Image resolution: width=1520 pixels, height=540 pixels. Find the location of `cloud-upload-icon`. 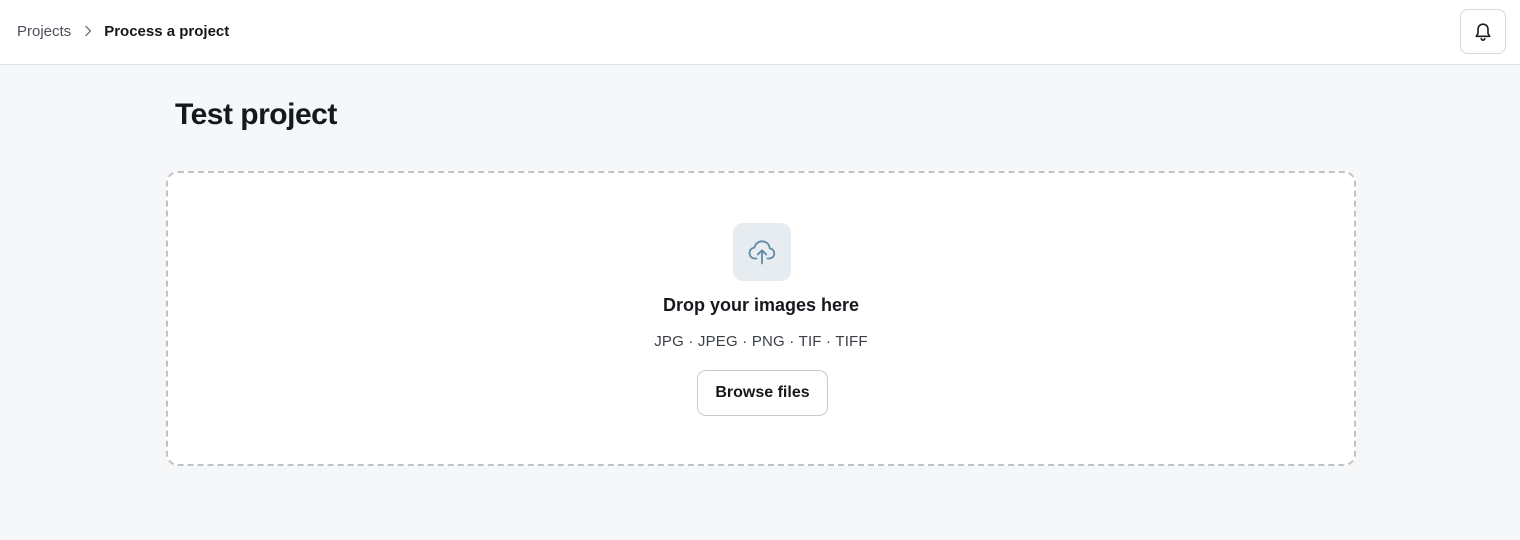

cloud-upload-icon is located at coordinates (762, 252).